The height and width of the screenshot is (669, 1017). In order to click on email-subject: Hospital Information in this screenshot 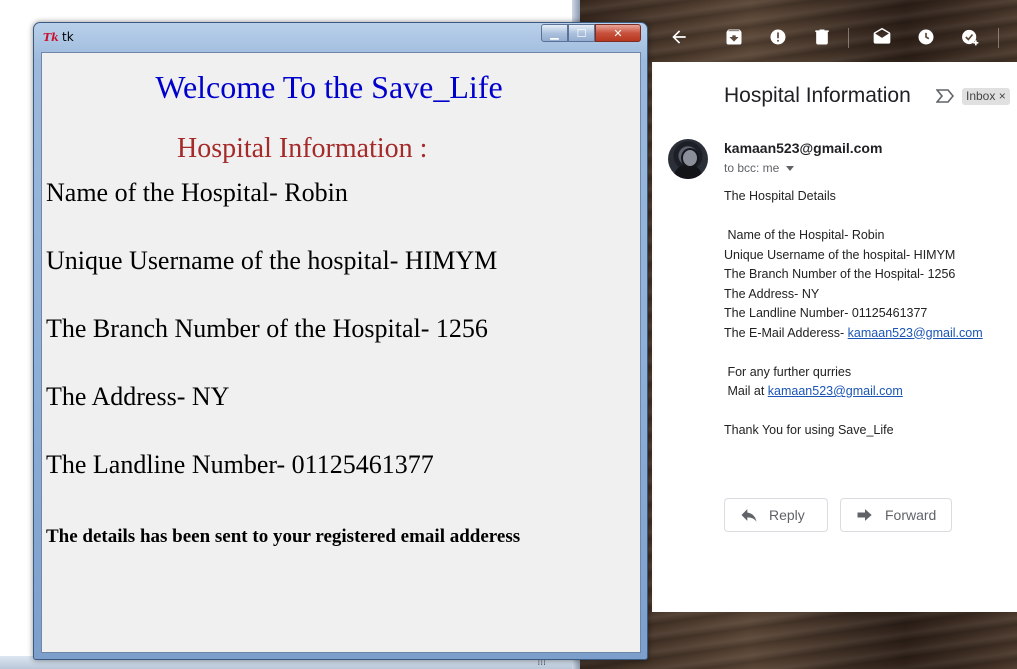, I will do `click(817, 95)`.